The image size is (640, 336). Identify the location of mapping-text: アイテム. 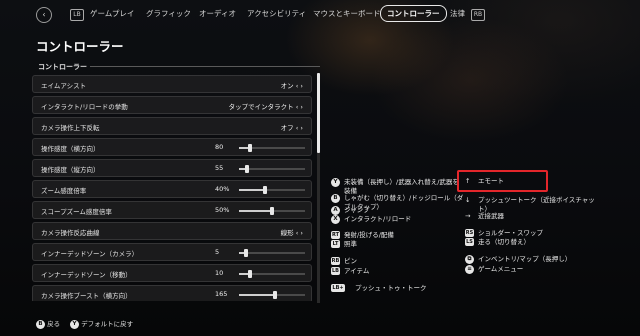
(357, 271).